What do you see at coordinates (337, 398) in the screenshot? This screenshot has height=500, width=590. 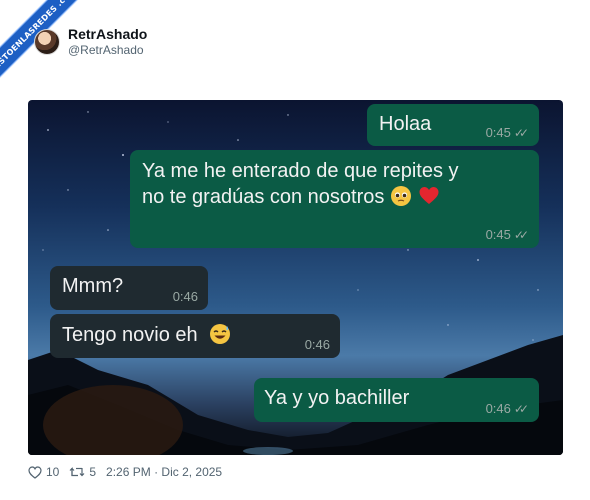 I see `message-text: Ya y yo bachiller` at bounding box center [337, 398].